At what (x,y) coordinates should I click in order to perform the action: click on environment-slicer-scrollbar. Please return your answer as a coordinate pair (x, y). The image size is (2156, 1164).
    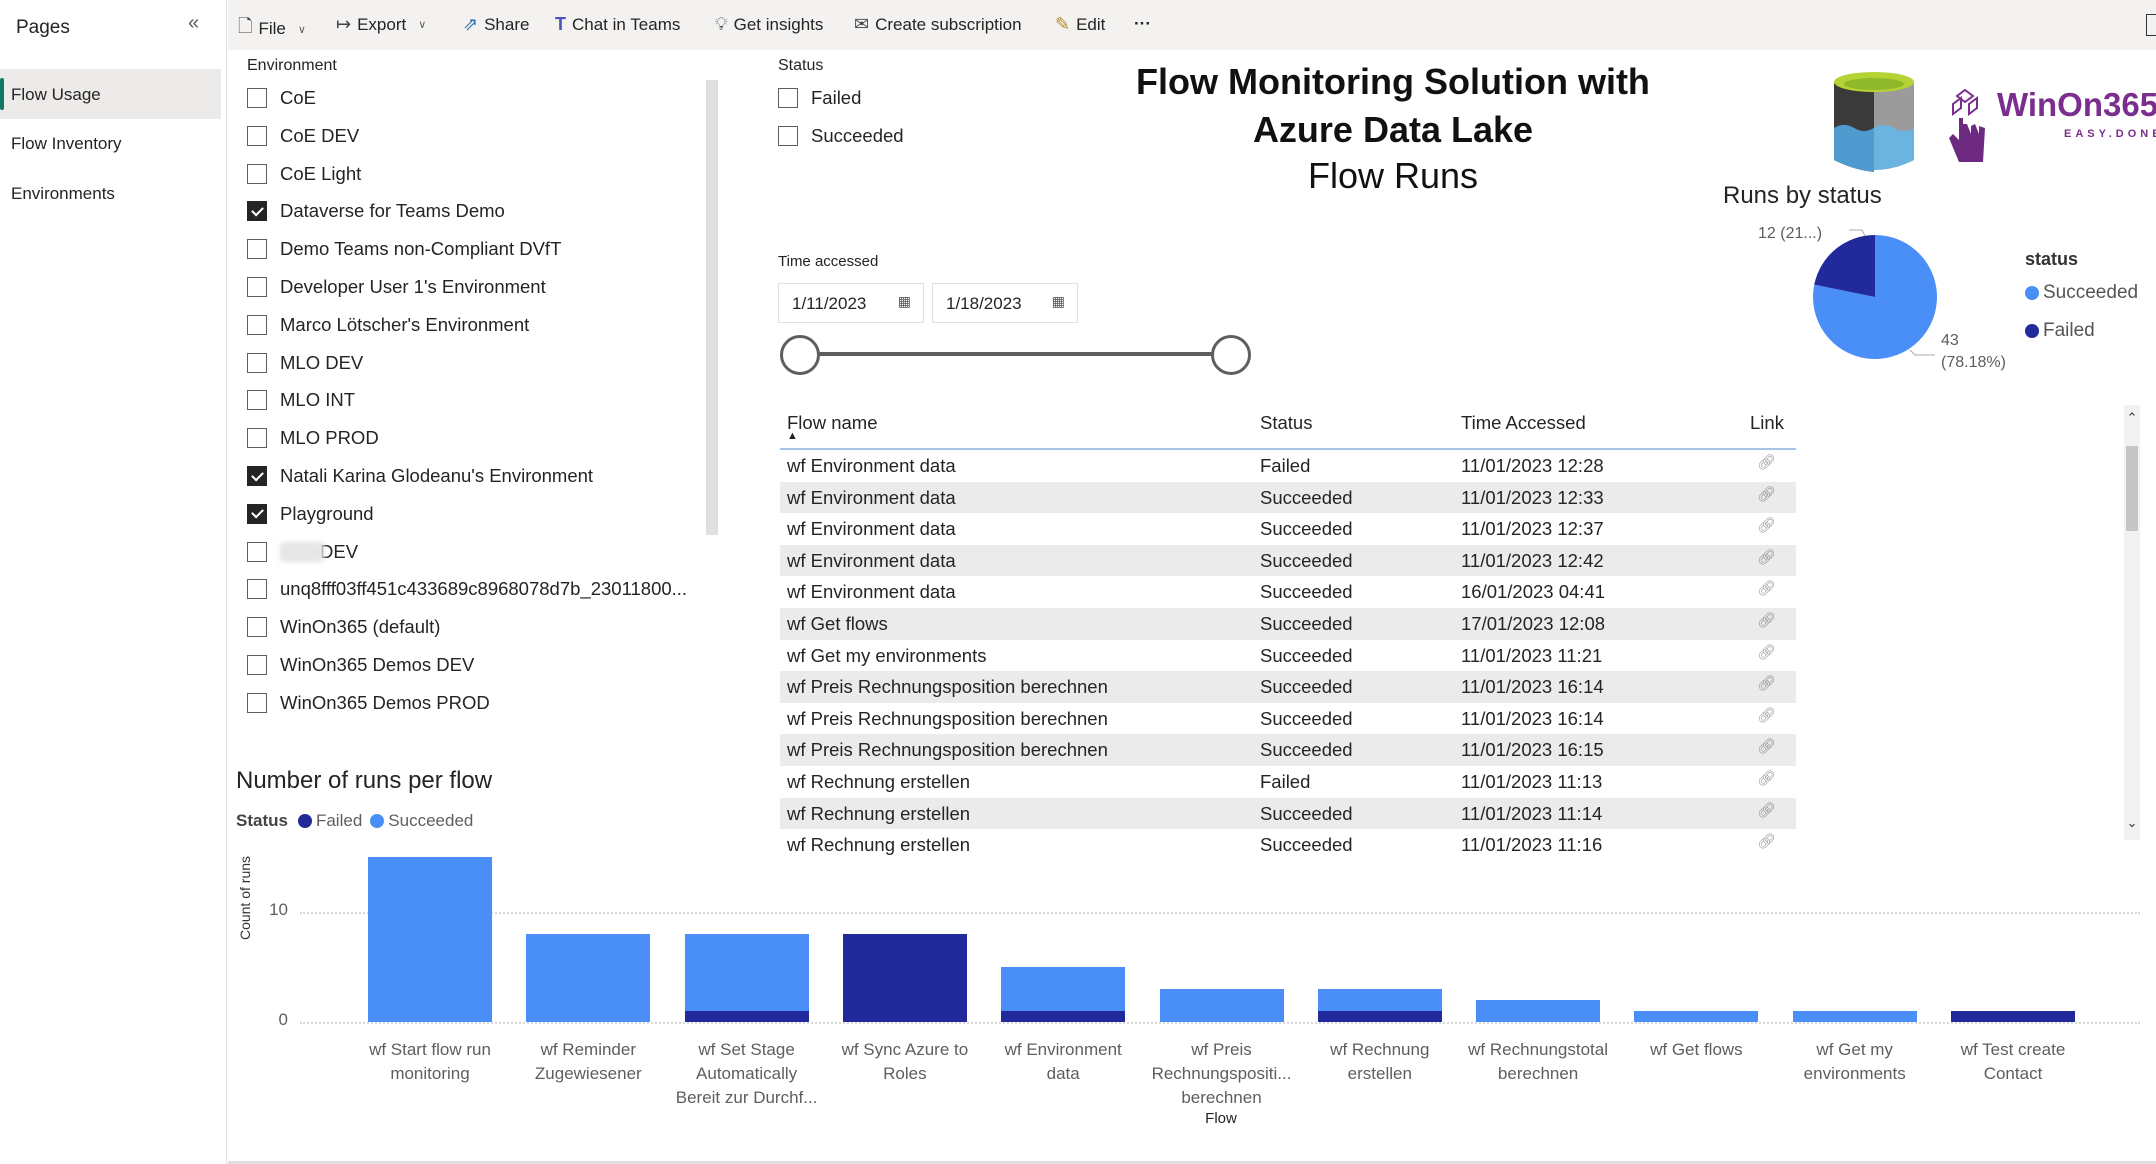
    Looking at the image, I should click on (712, 307).